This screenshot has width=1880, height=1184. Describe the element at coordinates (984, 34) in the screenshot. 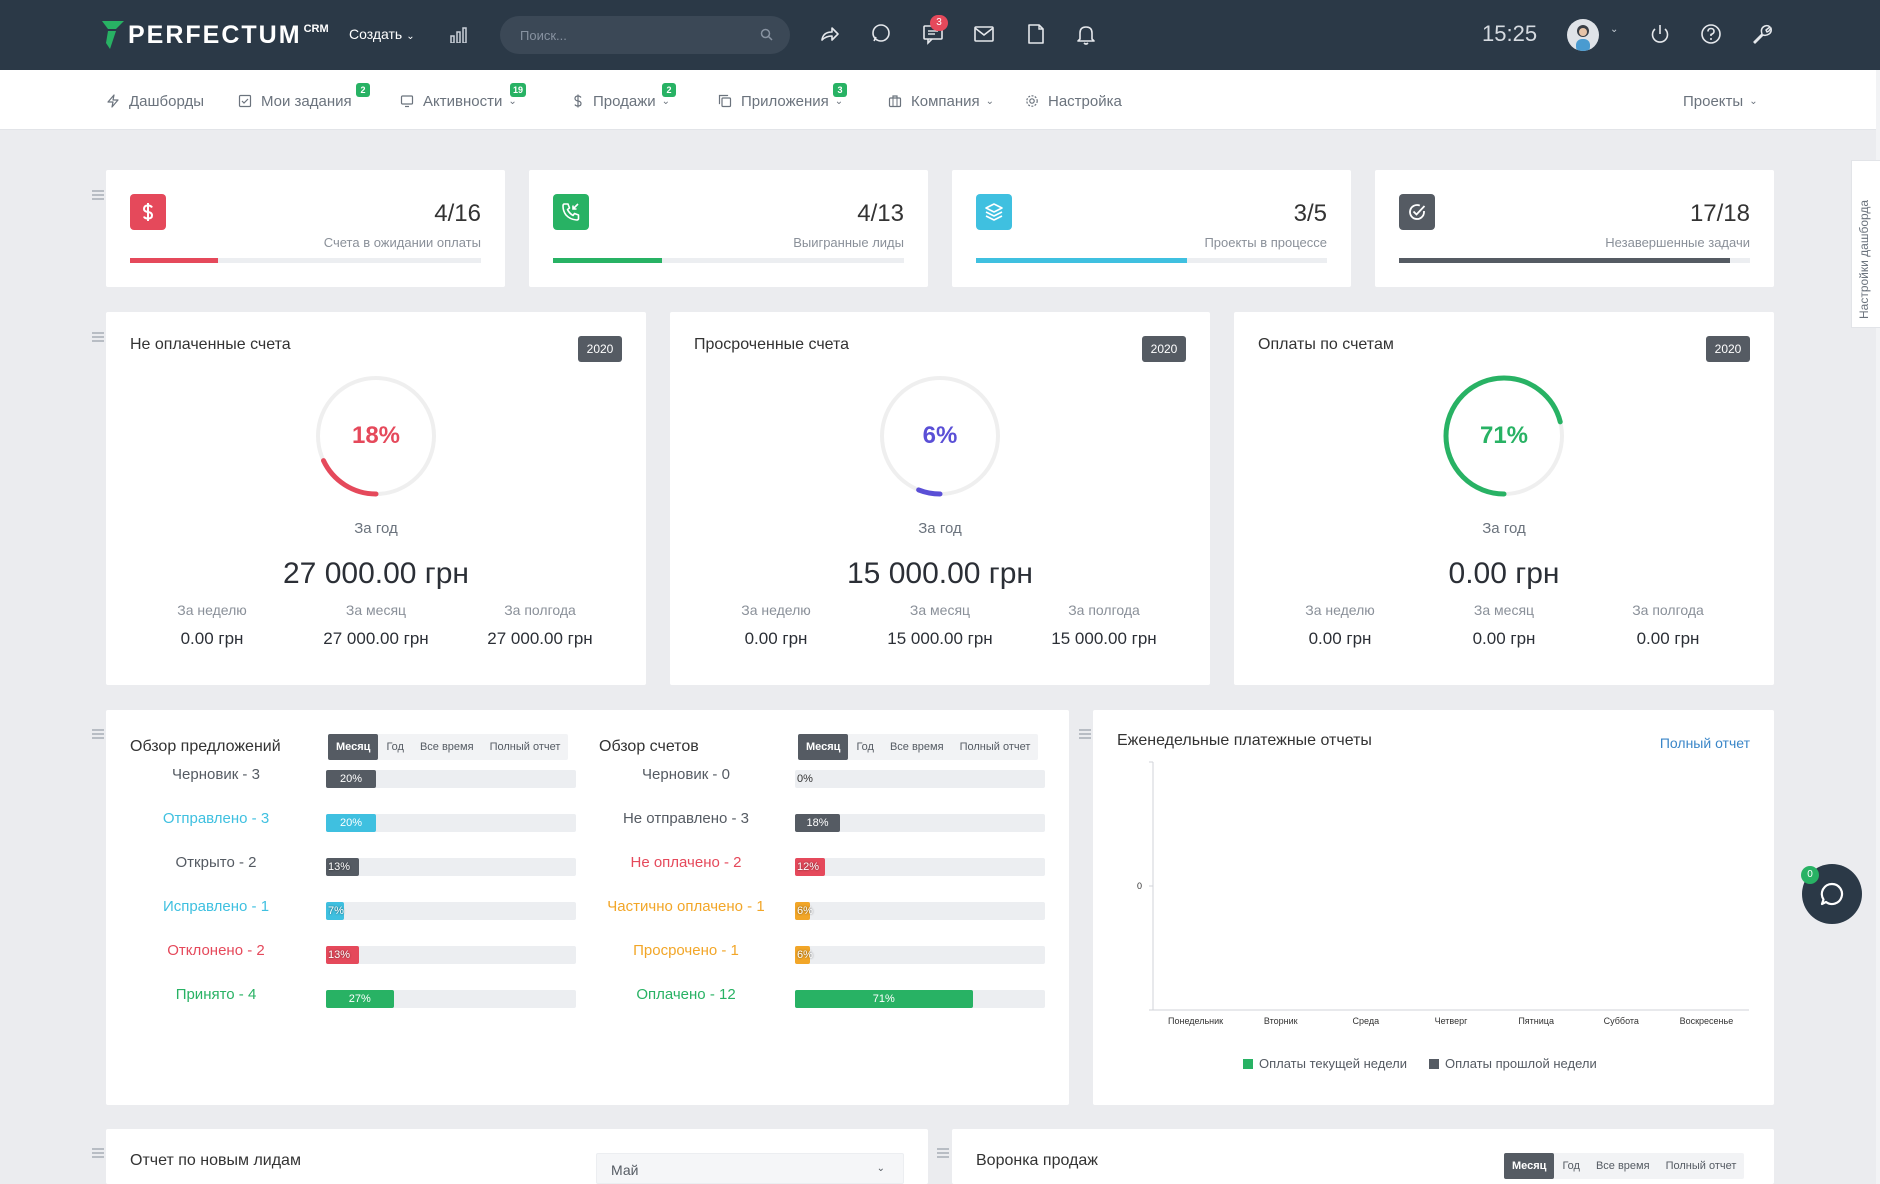

I see `mail-icon` at that location.